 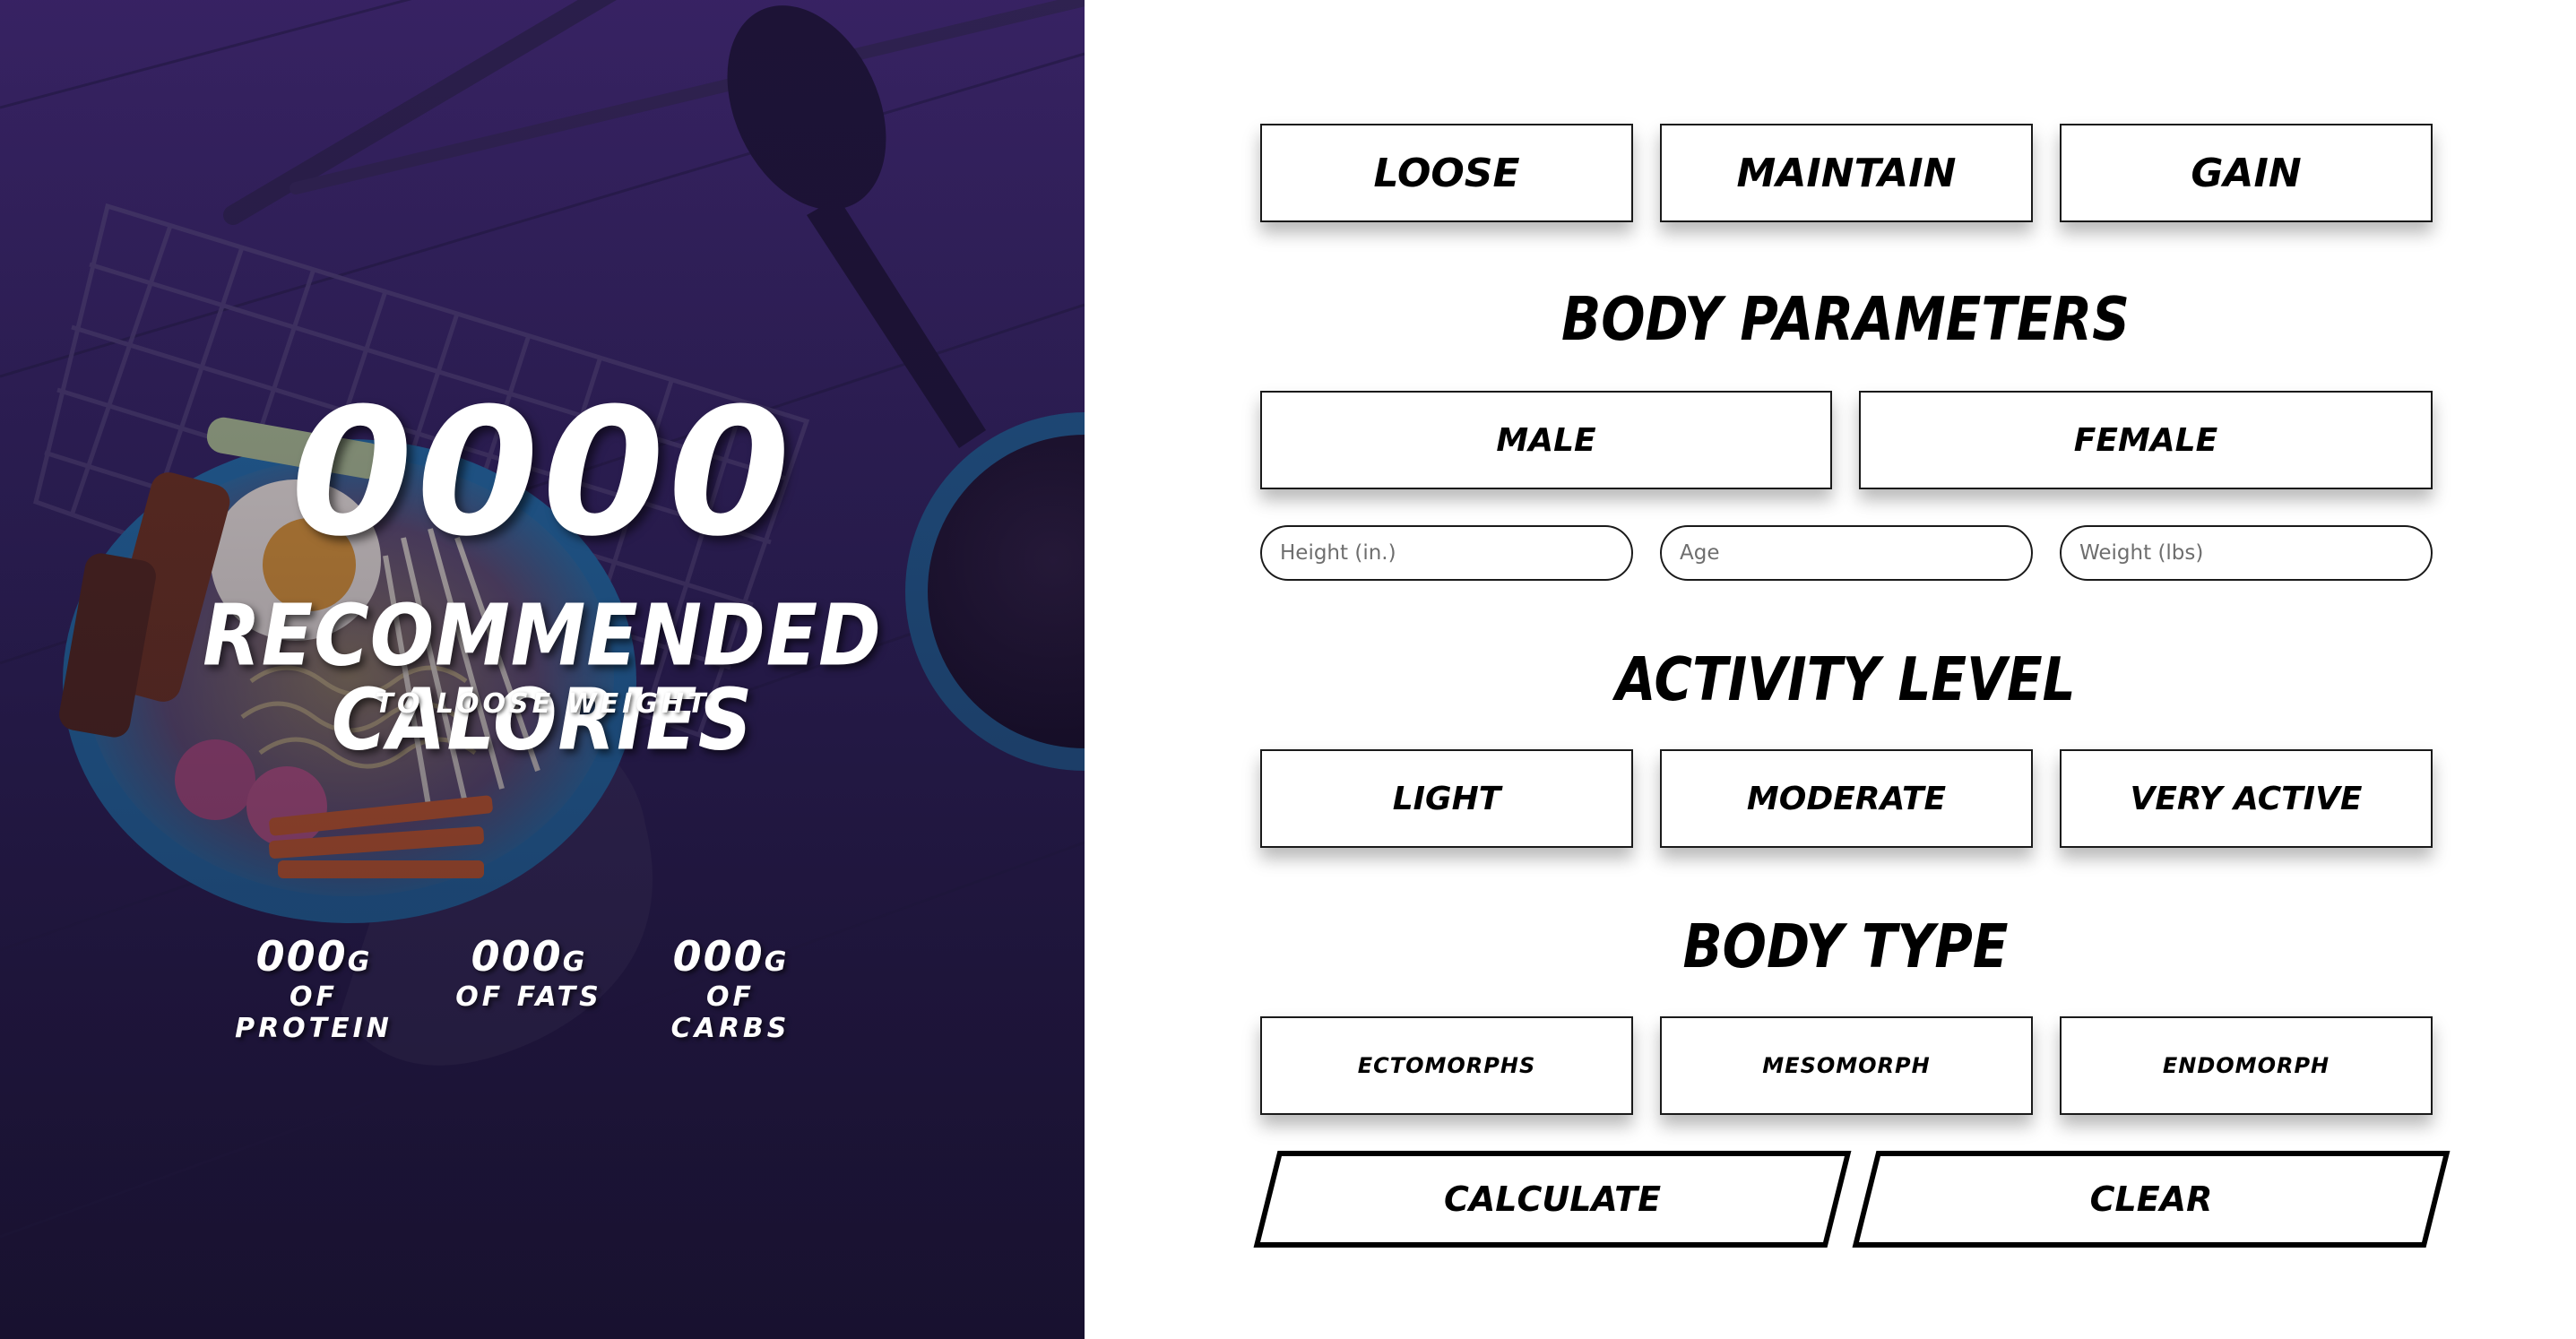 I want to click on macro-carbs-amount: 000G, so click(x=730, y=957).